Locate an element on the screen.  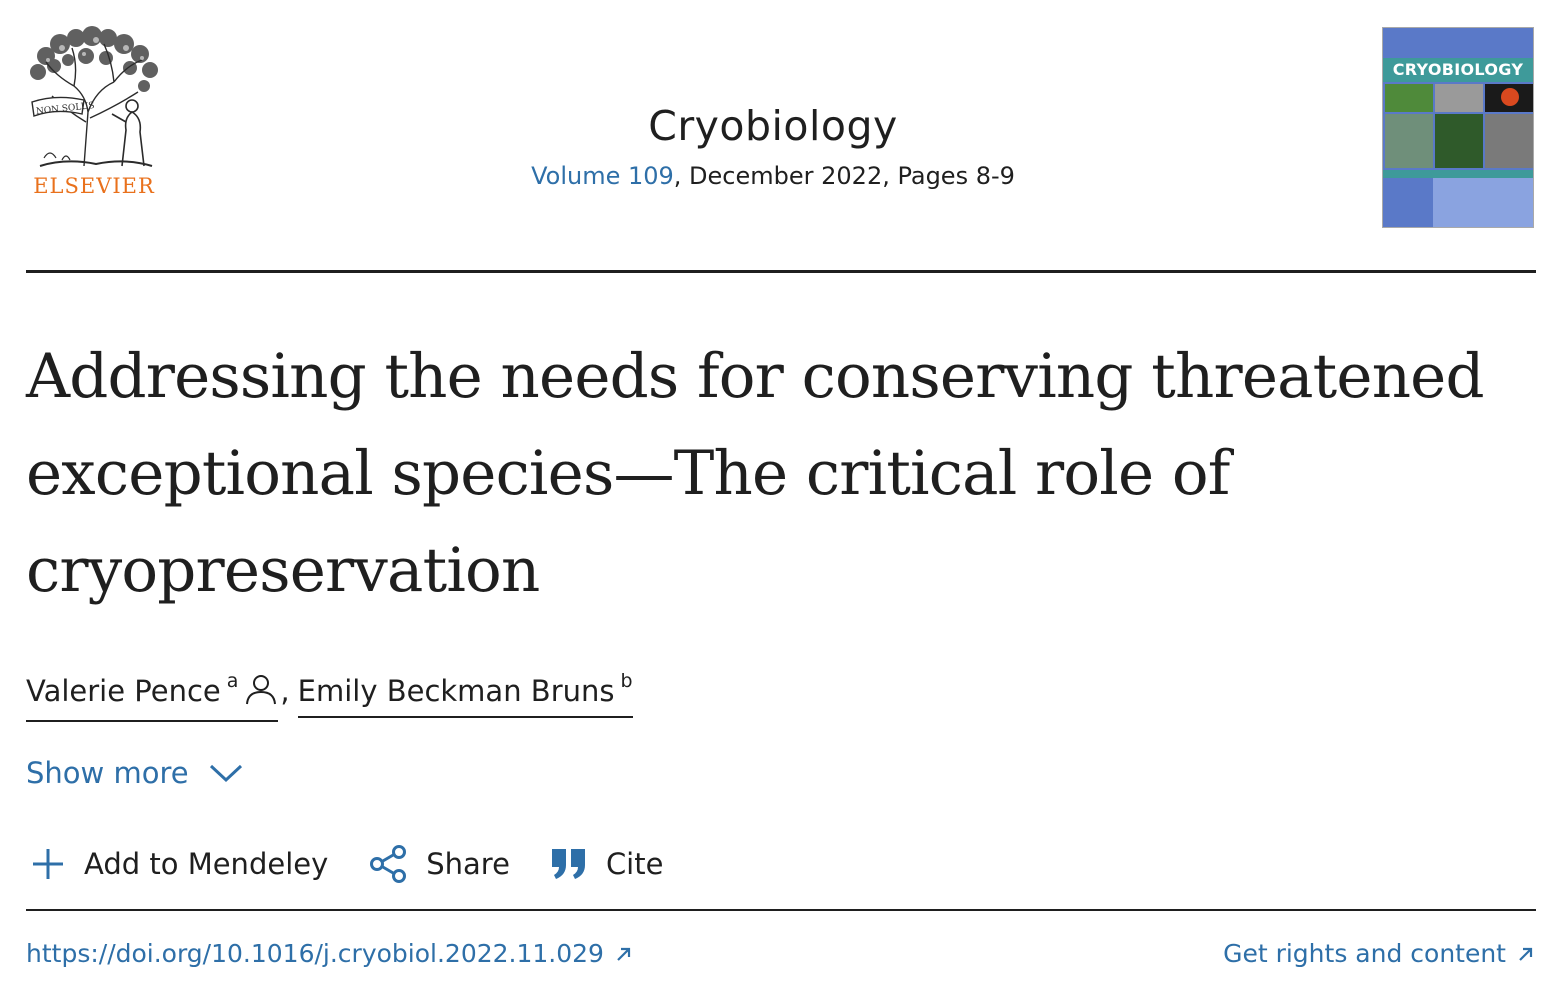
actions-divider is located at coordinates (781, 910).